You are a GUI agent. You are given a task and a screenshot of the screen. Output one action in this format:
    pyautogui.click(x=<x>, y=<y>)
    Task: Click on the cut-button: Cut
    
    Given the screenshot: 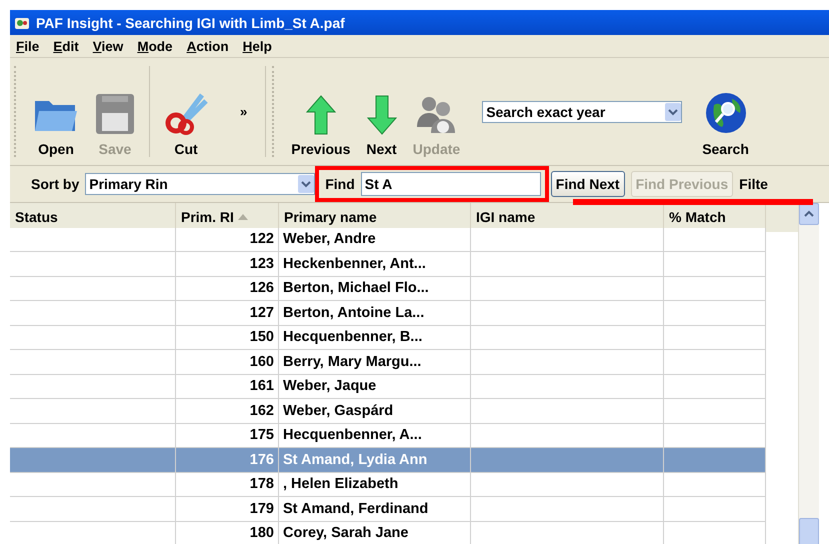 What is the action you would take?
    pyautogui.click(x=186, y=111)
    